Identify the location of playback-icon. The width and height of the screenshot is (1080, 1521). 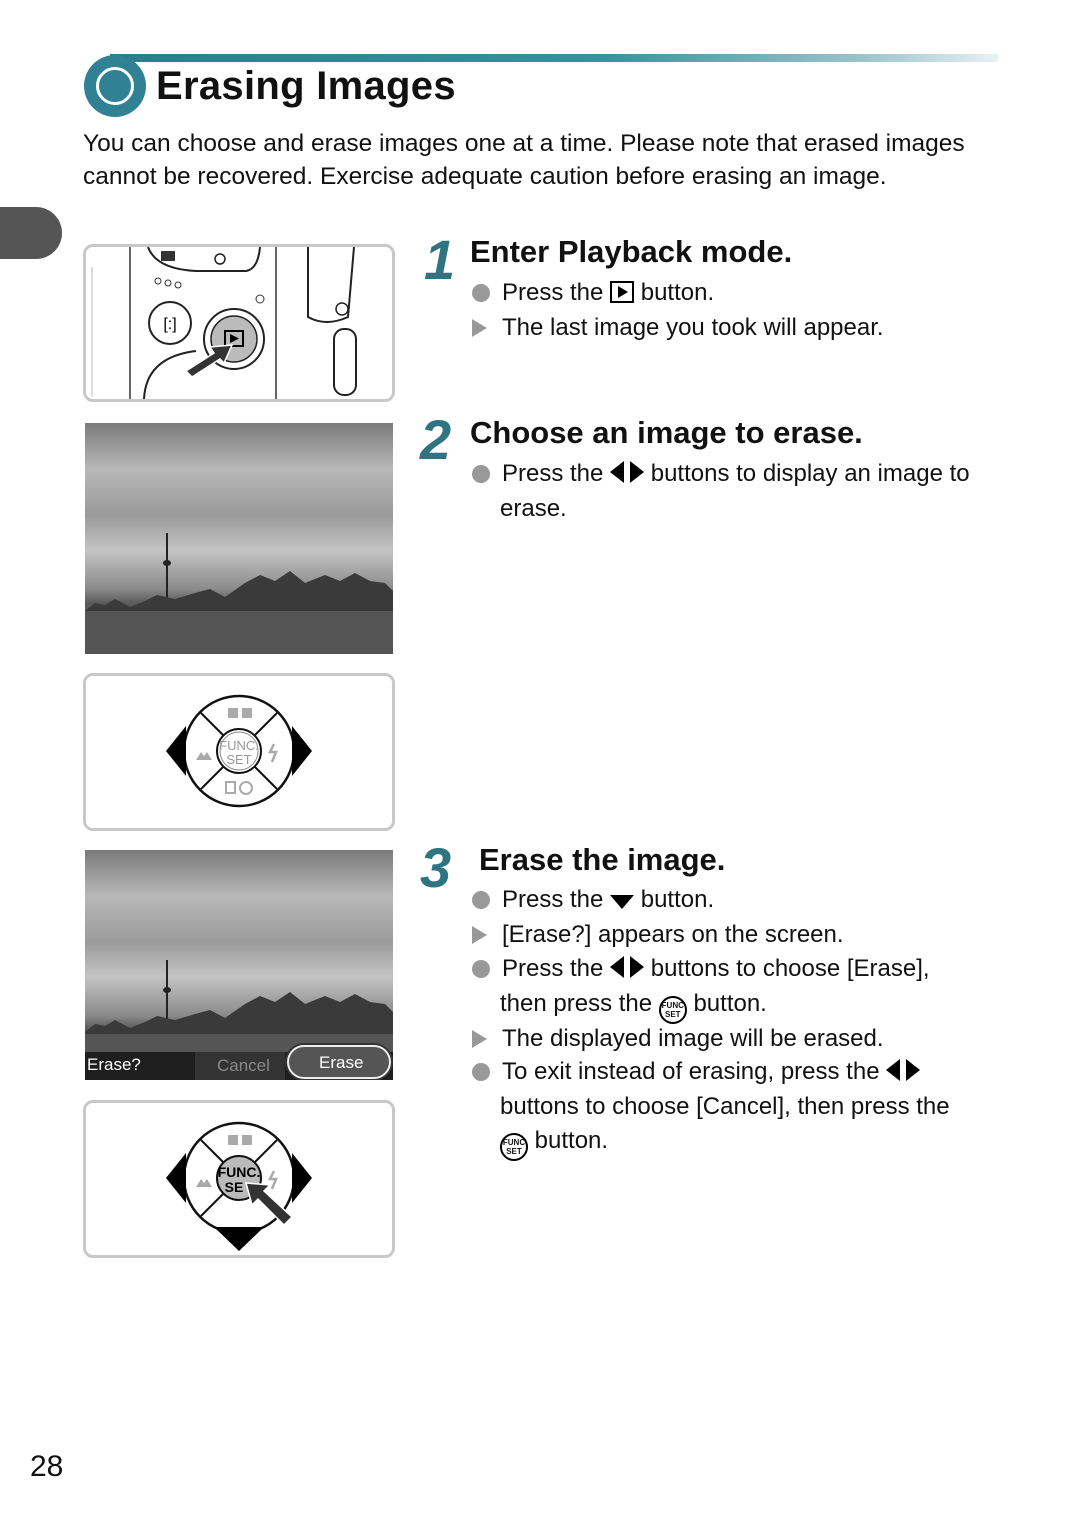
(622, 292).